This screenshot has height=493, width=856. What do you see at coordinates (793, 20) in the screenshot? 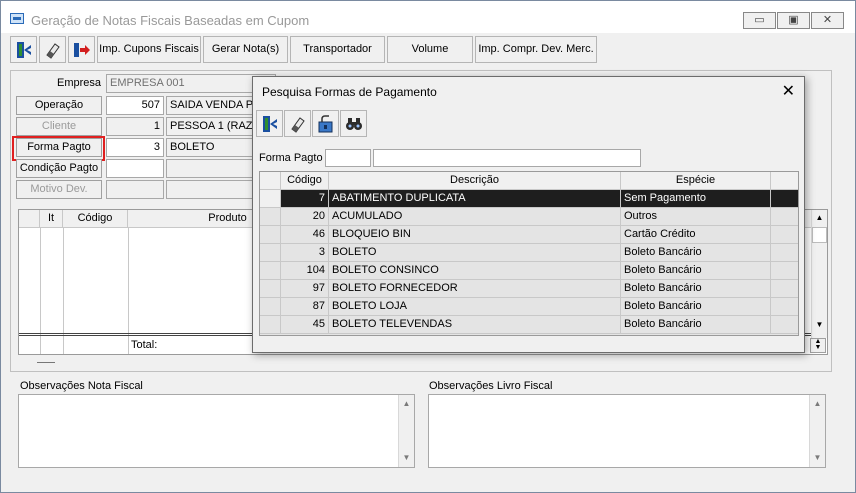
I see `restore-button: ▣` at bounding box center [793, 20].